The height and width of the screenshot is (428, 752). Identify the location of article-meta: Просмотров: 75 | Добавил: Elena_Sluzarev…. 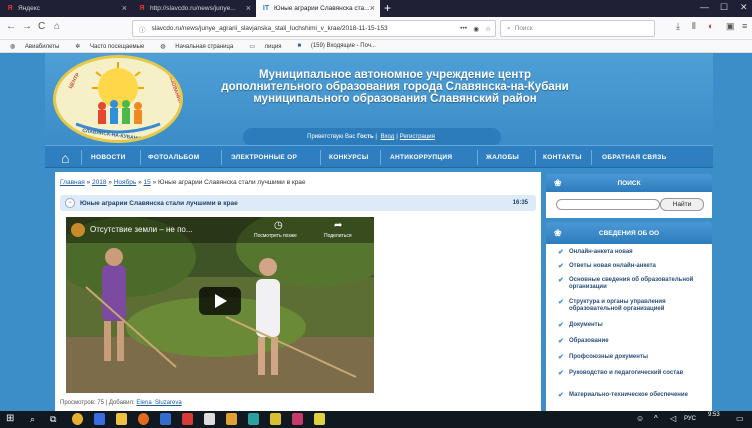
(121, 403).